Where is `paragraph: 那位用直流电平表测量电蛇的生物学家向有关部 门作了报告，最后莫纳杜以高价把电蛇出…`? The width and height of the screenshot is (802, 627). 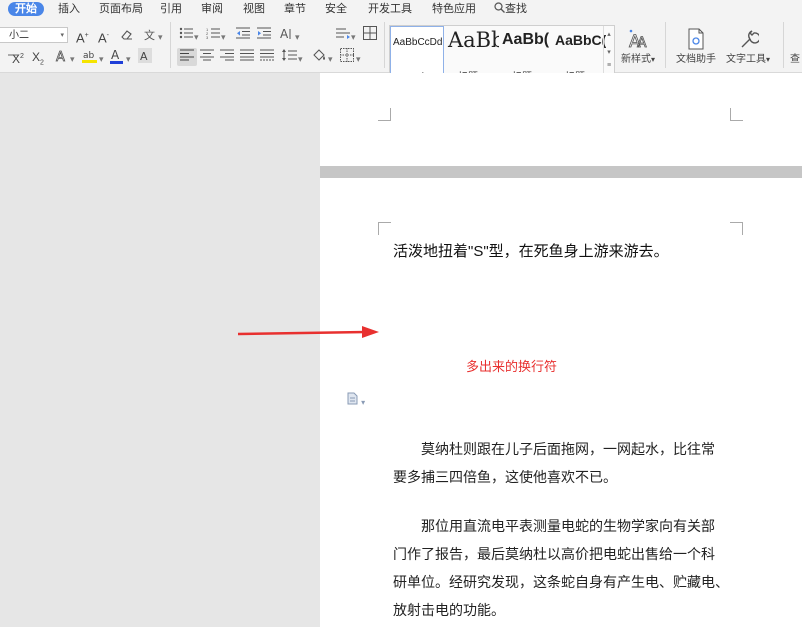
paragraph: 那位用直流电平表测量电蛇的生物学家向有关部 门作了报告，最后莫纳杜以高价把电蛇出… is located at coordinates (563, 569).